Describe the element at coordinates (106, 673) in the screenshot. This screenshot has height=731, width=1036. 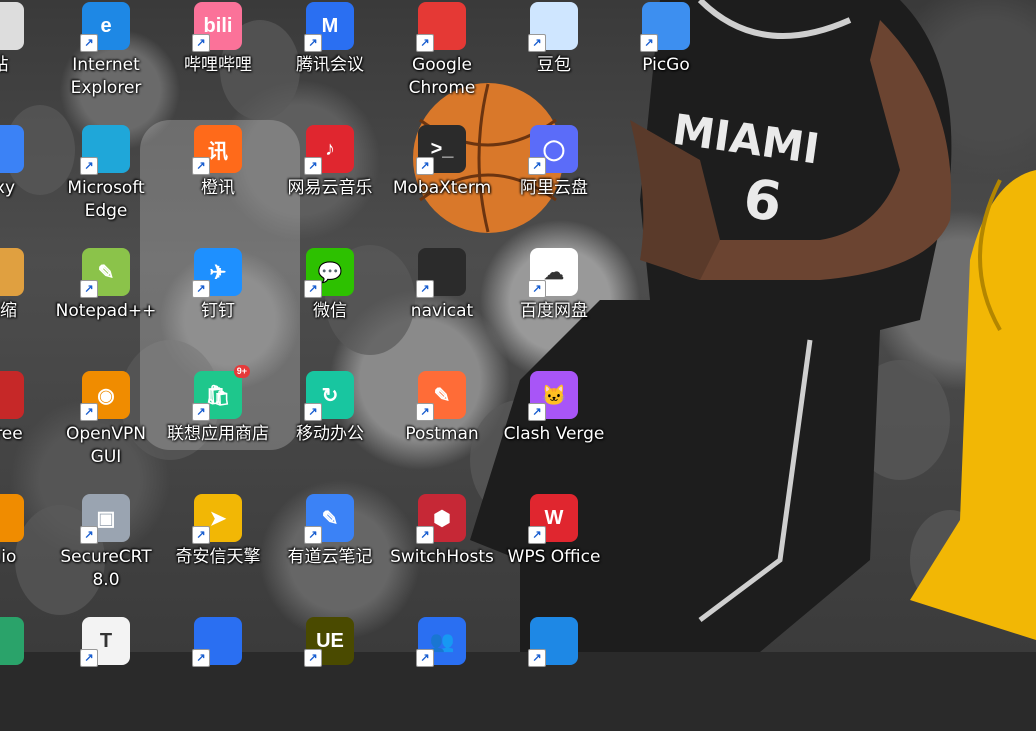
I see `desktop-icon-typora: T ↗` at that location.